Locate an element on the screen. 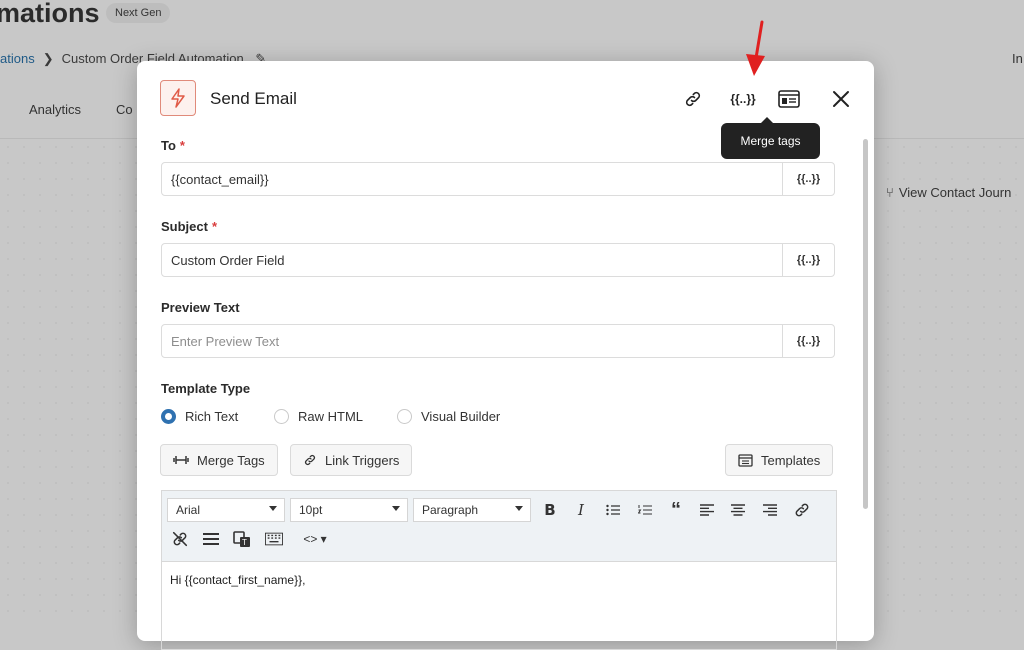 The image size is (1024, 650). font-family-select: Arial is located at coordinates (226, 510).